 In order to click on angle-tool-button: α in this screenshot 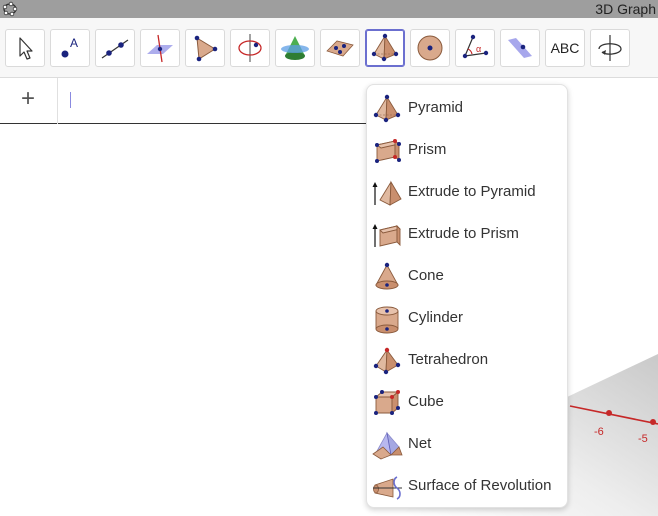, I will do `click(475, 48)`.